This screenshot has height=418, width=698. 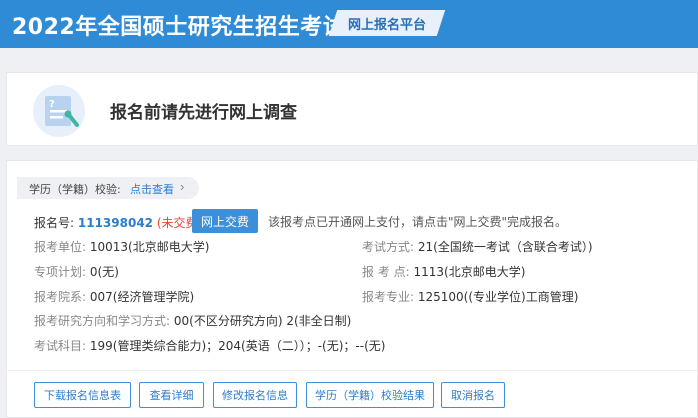 I want to click on major-row: 报考专业: 125100((专业学位)工商管理), so click(x=470, y=296).